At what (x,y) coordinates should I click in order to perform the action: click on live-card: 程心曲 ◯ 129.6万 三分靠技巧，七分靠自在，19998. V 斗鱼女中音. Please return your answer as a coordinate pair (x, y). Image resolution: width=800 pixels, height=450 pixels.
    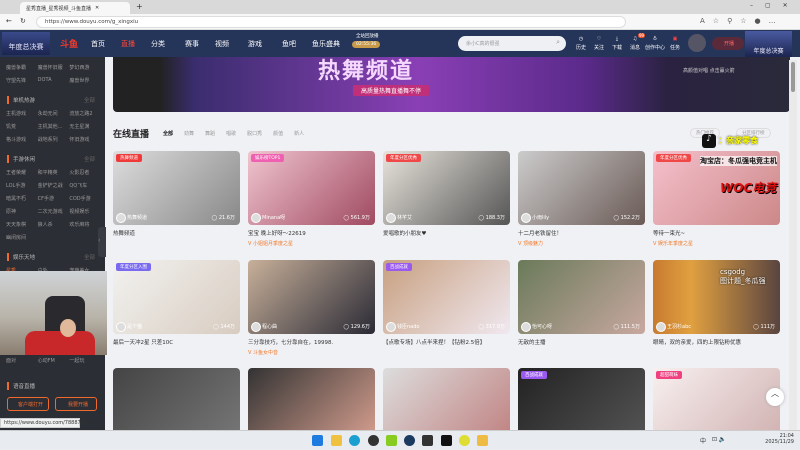
    Looking at the image, I should click on (311, 308).